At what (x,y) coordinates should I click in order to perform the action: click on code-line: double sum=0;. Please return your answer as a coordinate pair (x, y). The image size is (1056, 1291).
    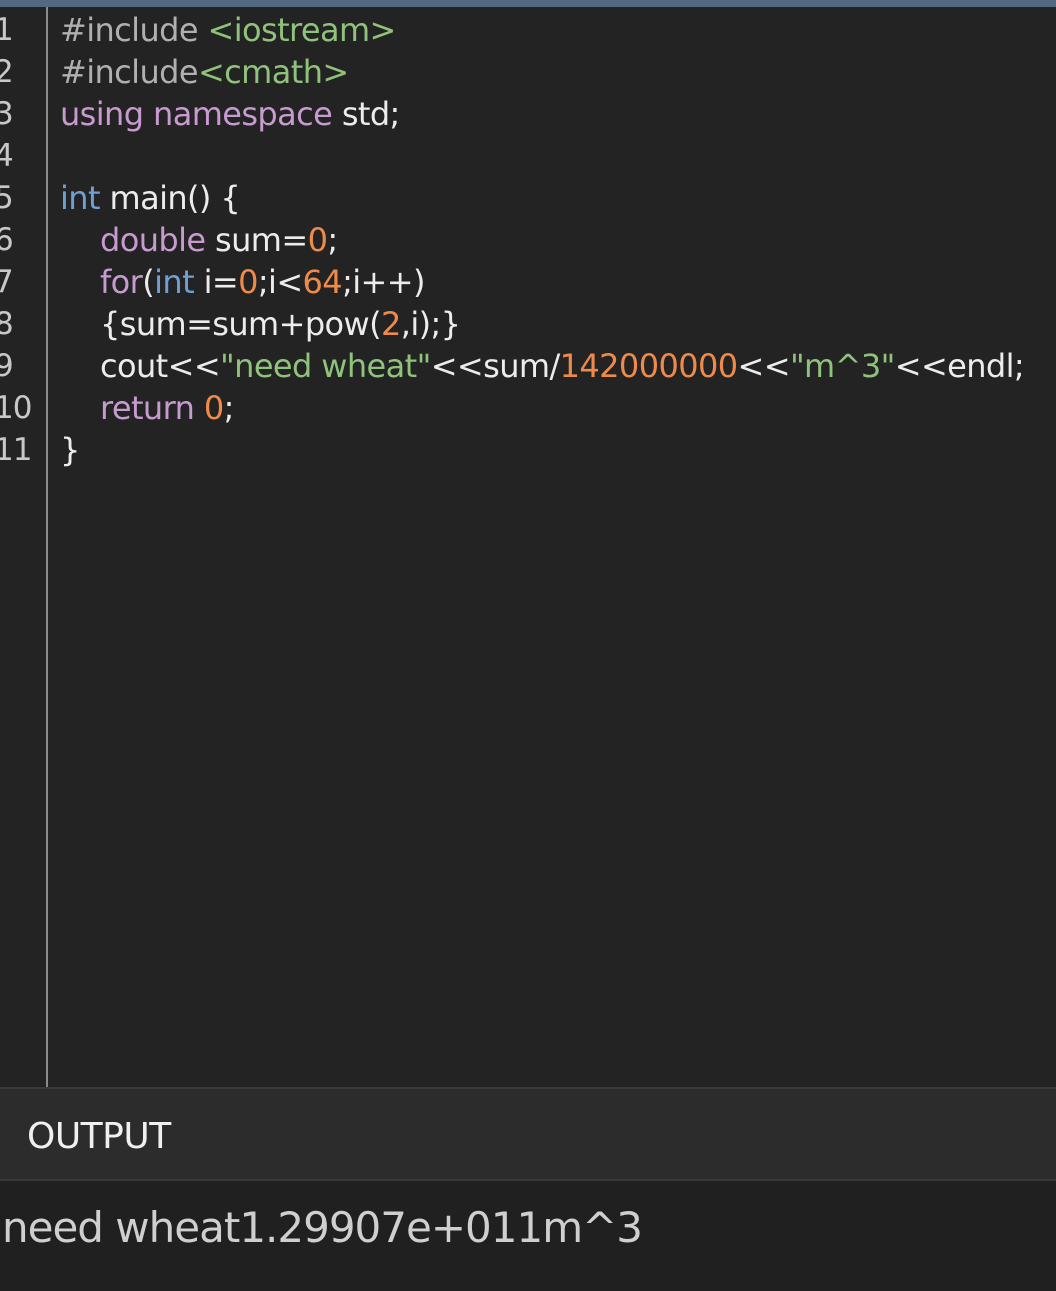
    Looking at the image, I should click on (199, 240).